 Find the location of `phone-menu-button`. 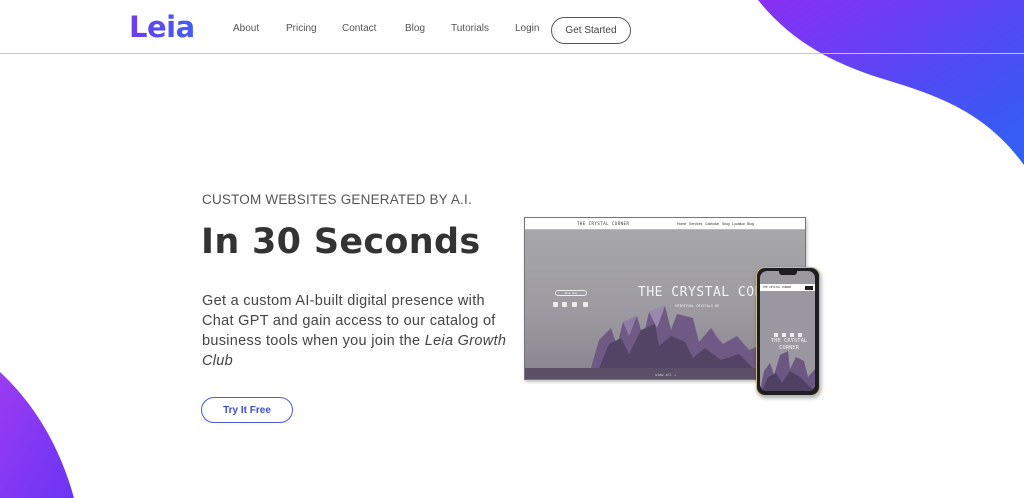

phone-menu-button is located at coordinates (809, 287).